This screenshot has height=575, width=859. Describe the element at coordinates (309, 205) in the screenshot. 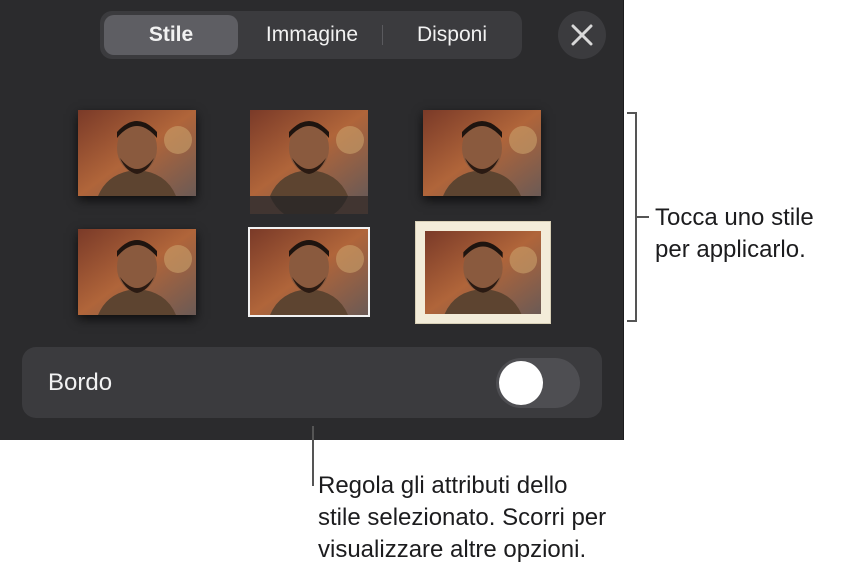

I see `reflection-effect` at that location.